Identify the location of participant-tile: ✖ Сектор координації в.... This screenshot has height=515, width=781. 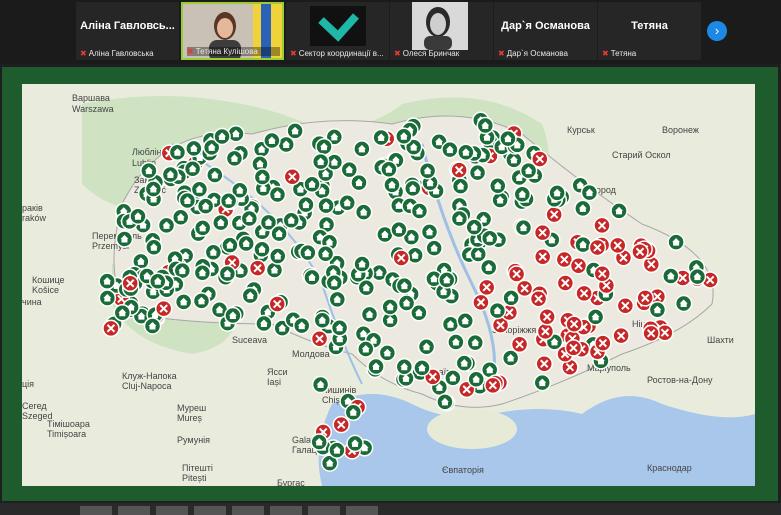
(337, 31).